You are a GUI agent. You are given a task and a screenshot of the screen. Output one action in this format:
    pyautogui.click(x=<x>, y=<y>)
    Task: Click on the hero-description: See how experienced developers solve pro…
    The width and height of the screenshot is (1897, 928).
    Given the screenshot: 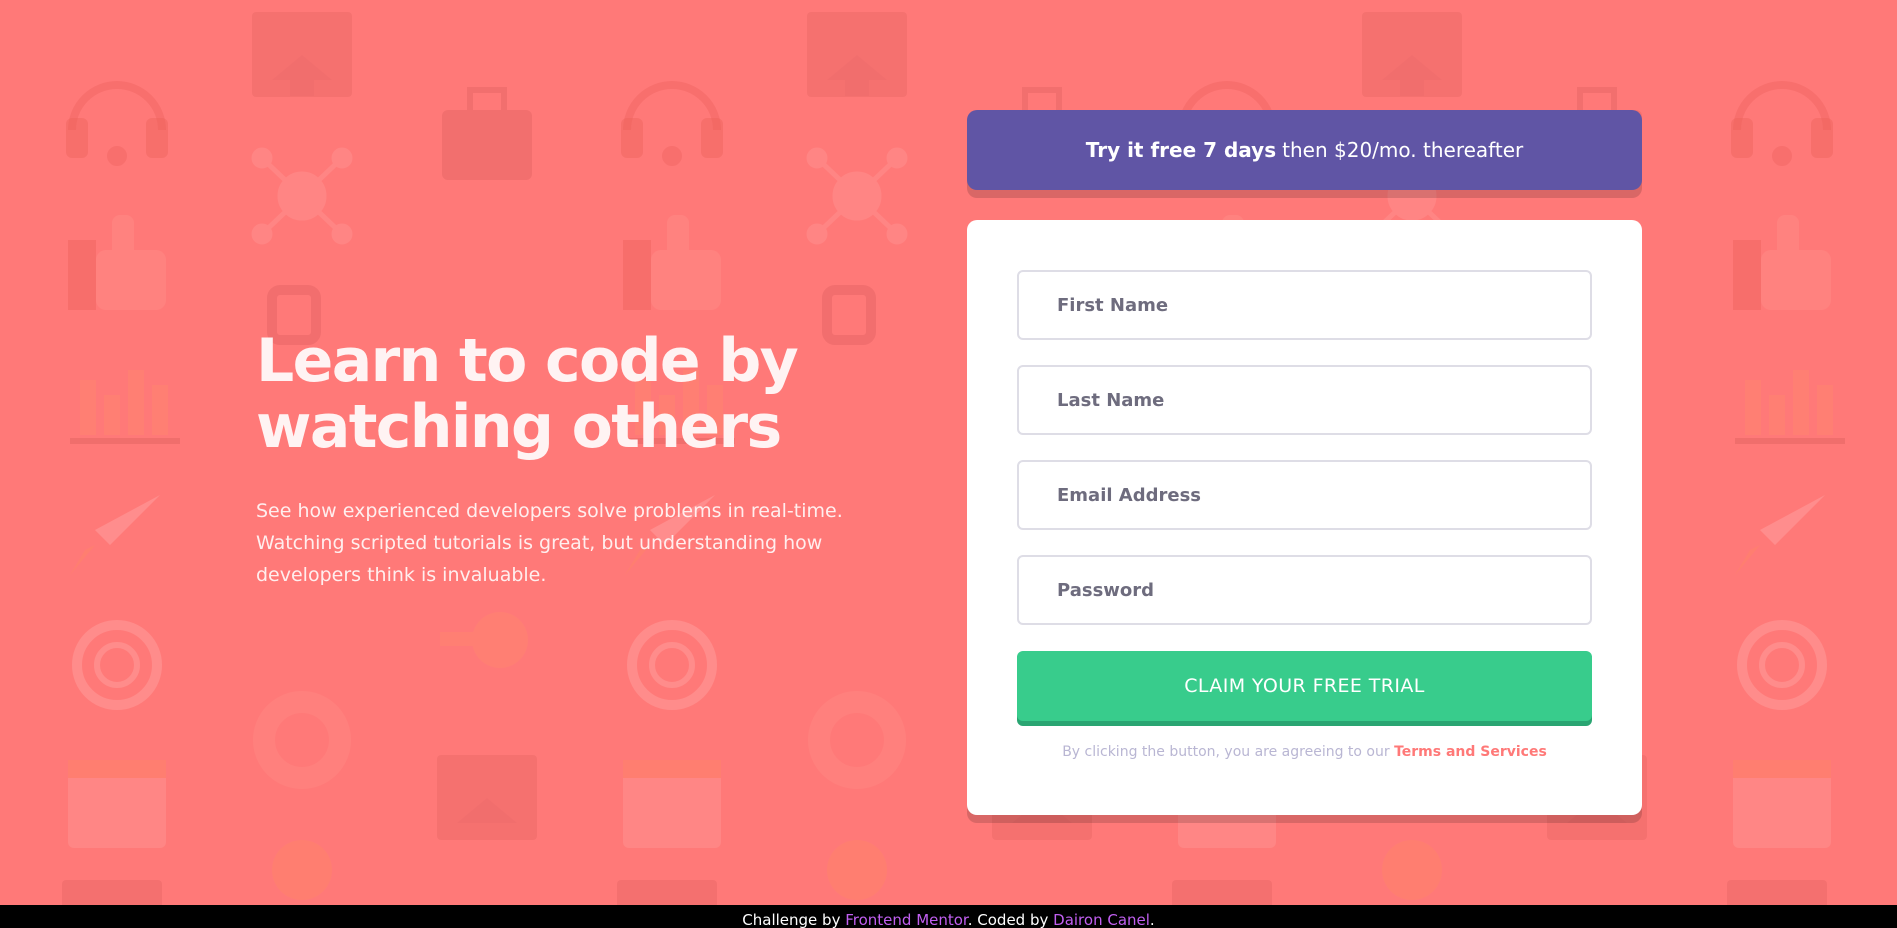 What is the action you would take?
    pyautogui.click(x=549, y=543)
    